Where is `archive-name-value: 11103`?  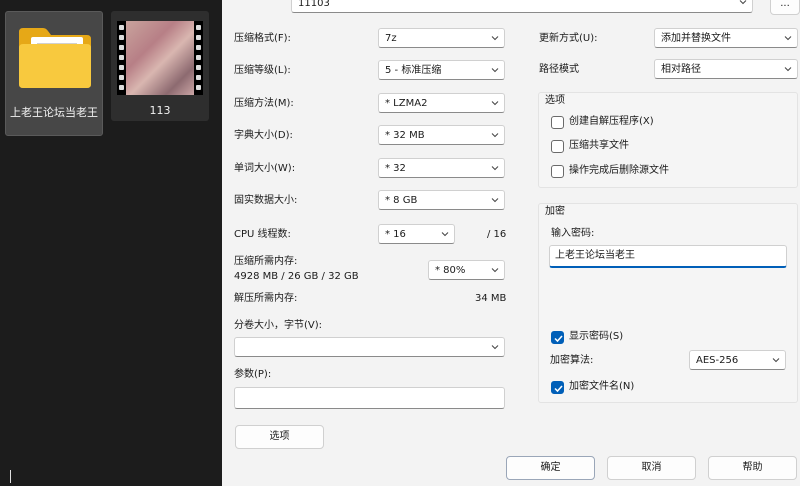
archive-name-value: 11103 is located at coordinates (314, 4).